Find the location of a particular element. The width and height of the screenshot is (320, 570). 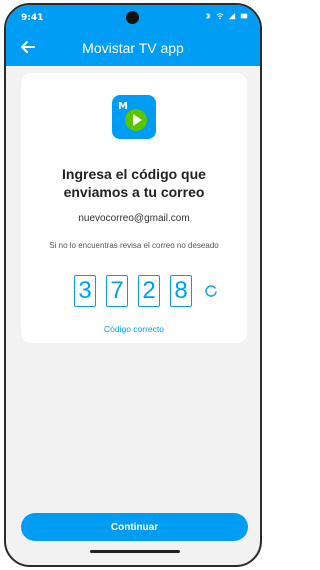

refresh-icon is located at coordinates (211, 291).